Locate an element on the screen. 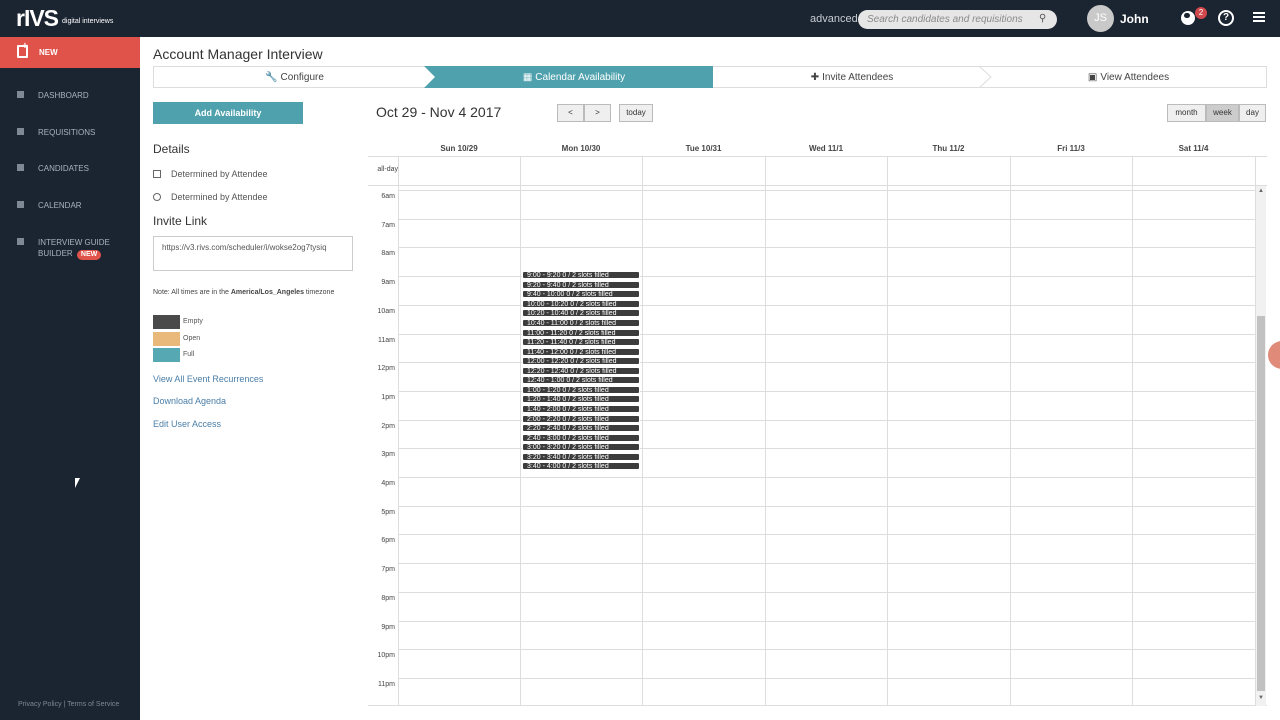 The image size is (1280, 720). week-view-button: week is located at coordinates (1222, 113).